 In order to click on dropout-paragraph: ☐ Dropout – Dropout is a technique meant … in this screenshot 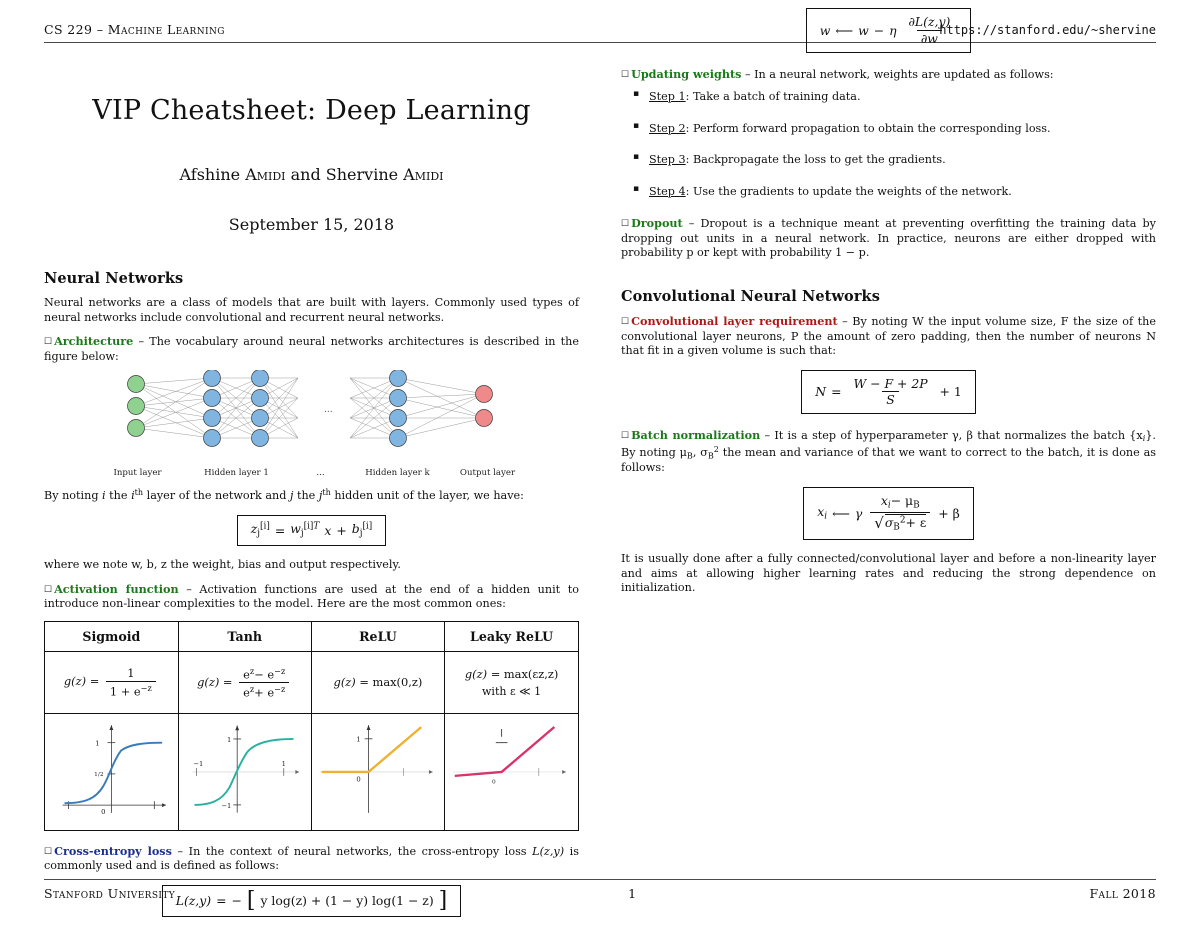, I will do `click(888, 238)`.